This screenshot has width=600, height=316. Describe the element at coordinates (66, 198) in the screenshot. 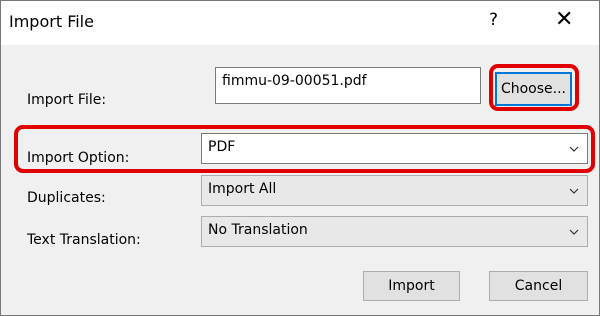

I see `duplicates-label: Duplicates:` at that location.